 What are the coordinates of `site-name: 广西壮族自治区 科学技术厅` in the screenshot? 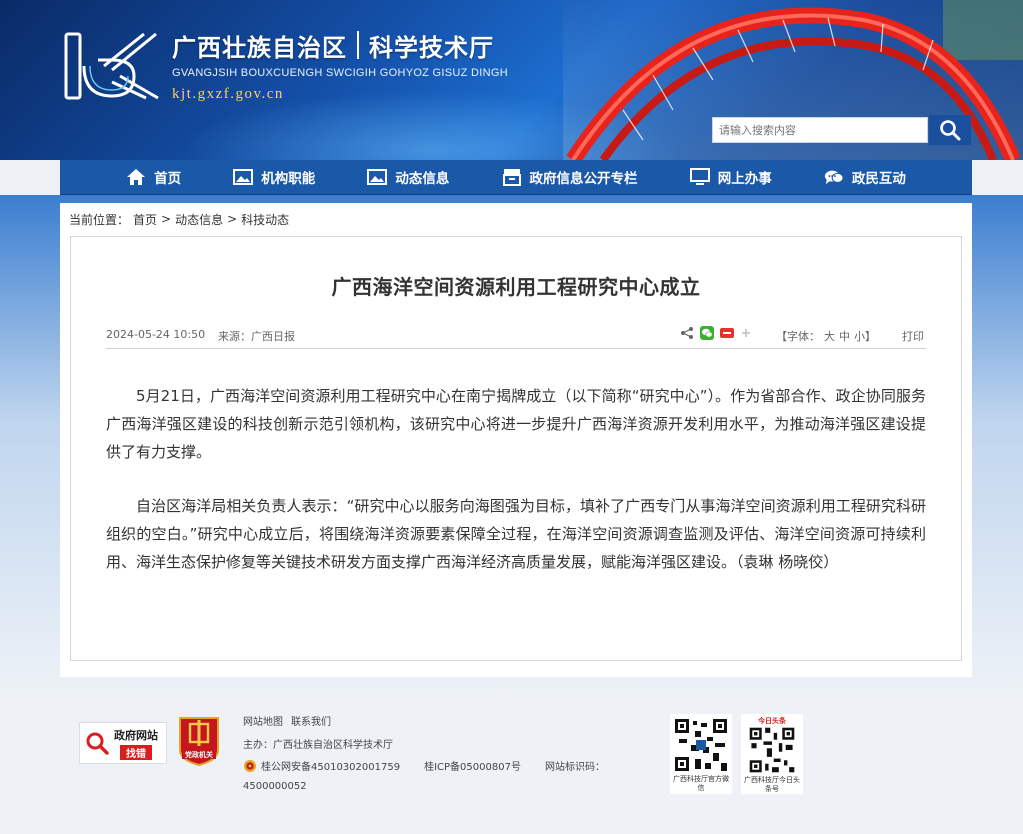 It's located at (333, 45).